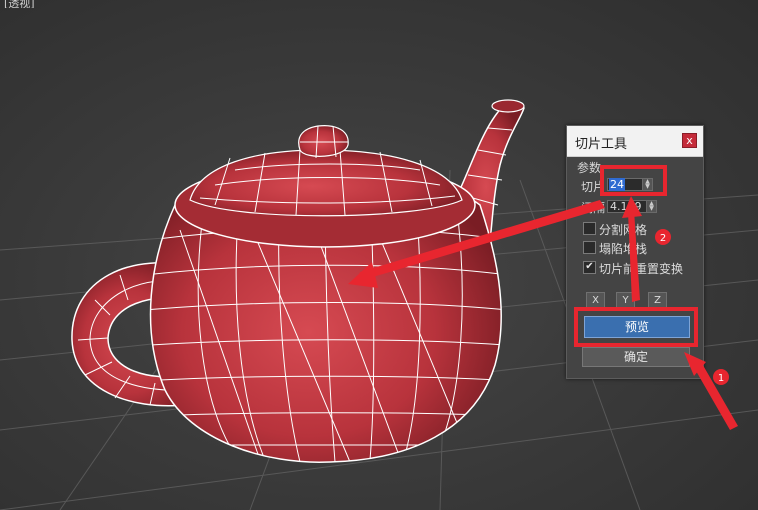 This screenshot has width=758, height=510. Describe the element at coordinates (641, 269) in the screenshot. I see `reset-transform-label: 切片前重置变换` at that location.